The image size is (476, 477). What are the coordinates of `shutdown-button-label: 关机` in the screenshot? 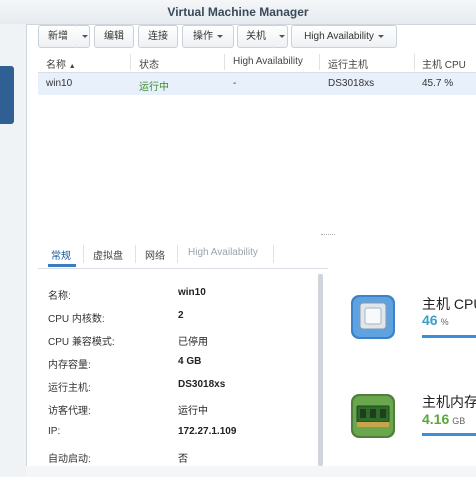 It's located at (256, 36).